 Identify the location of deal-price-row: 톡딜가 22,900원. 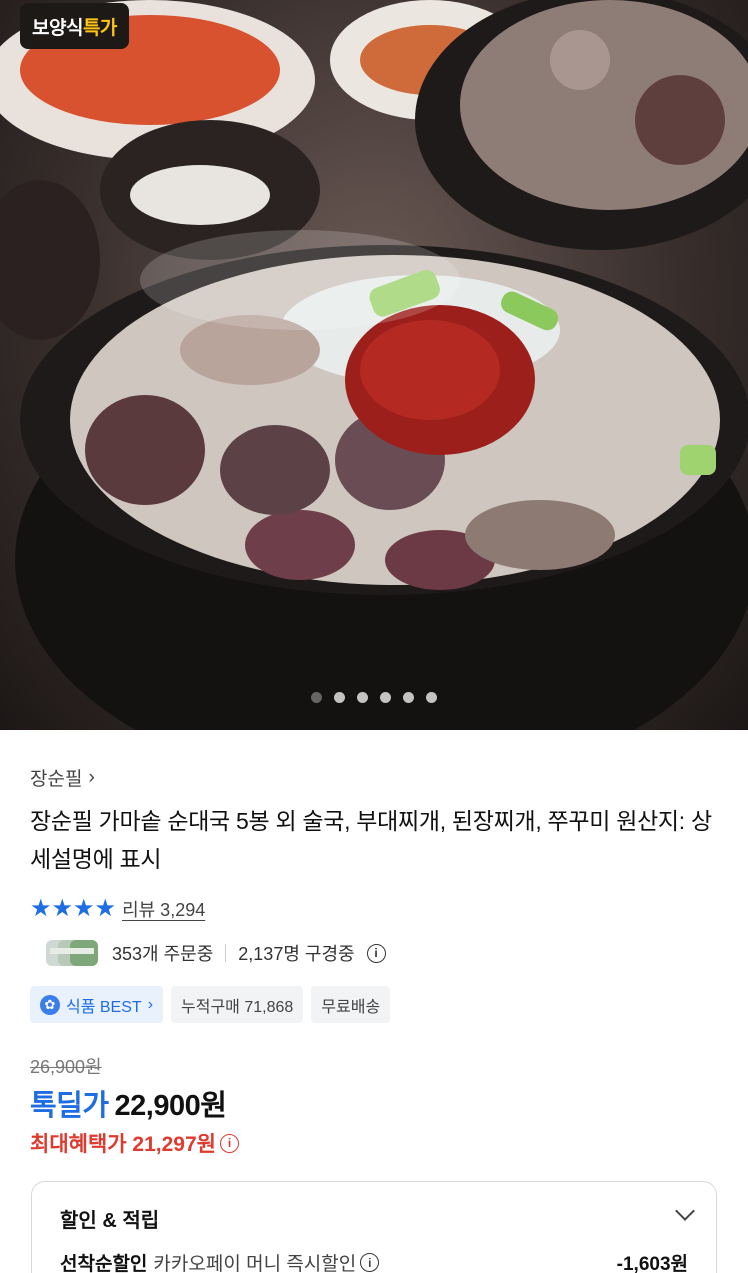
(128, 1103).